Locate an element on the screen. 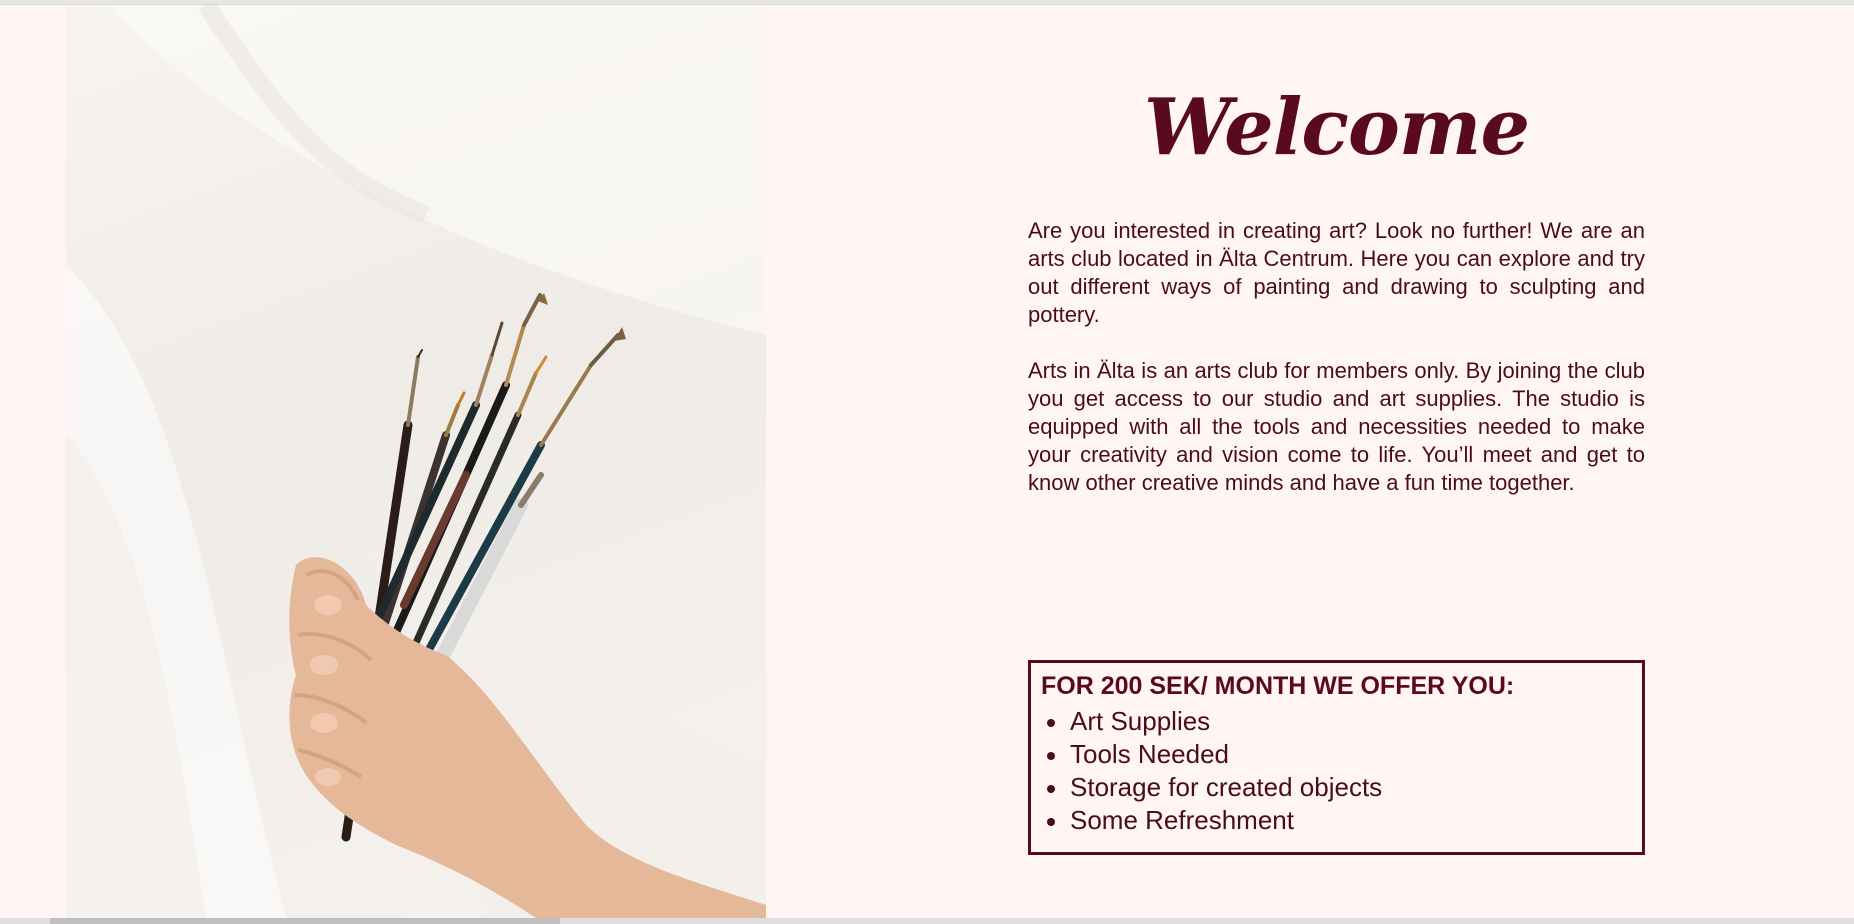 The height and width of the screenshot is (924, 1854). offer-heading: FOR 200 SEK/ MONTH WE OFFER YOU: is located at coordinates (1278, 686).